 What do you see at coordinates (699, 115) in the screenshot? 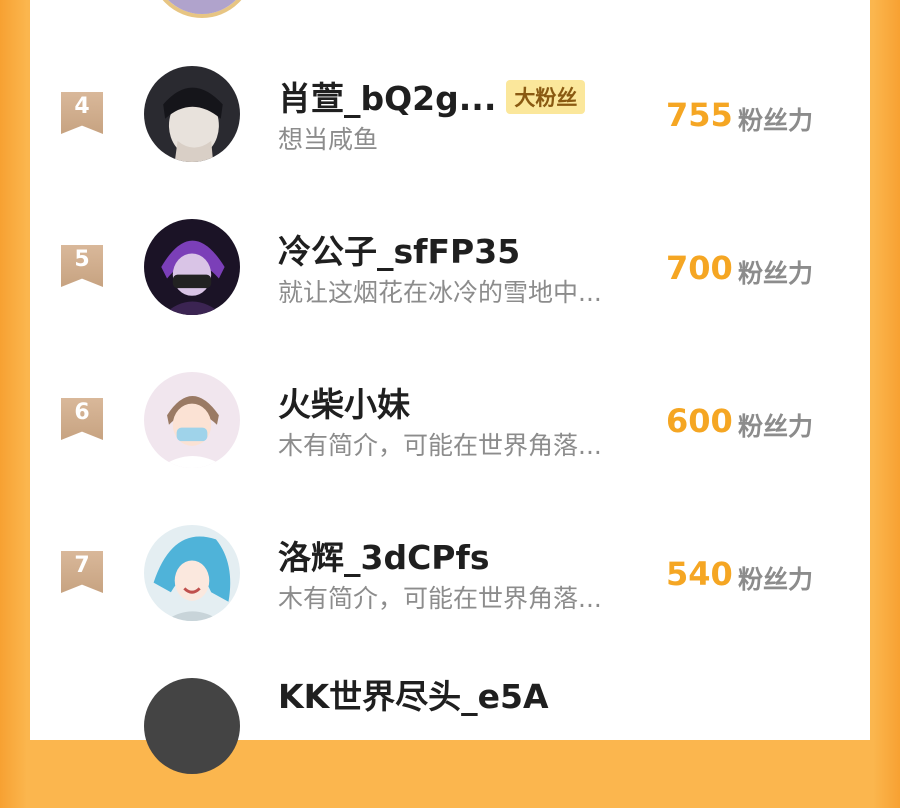
I see `fan-power-score: 755` at bounding box center [699, 115].